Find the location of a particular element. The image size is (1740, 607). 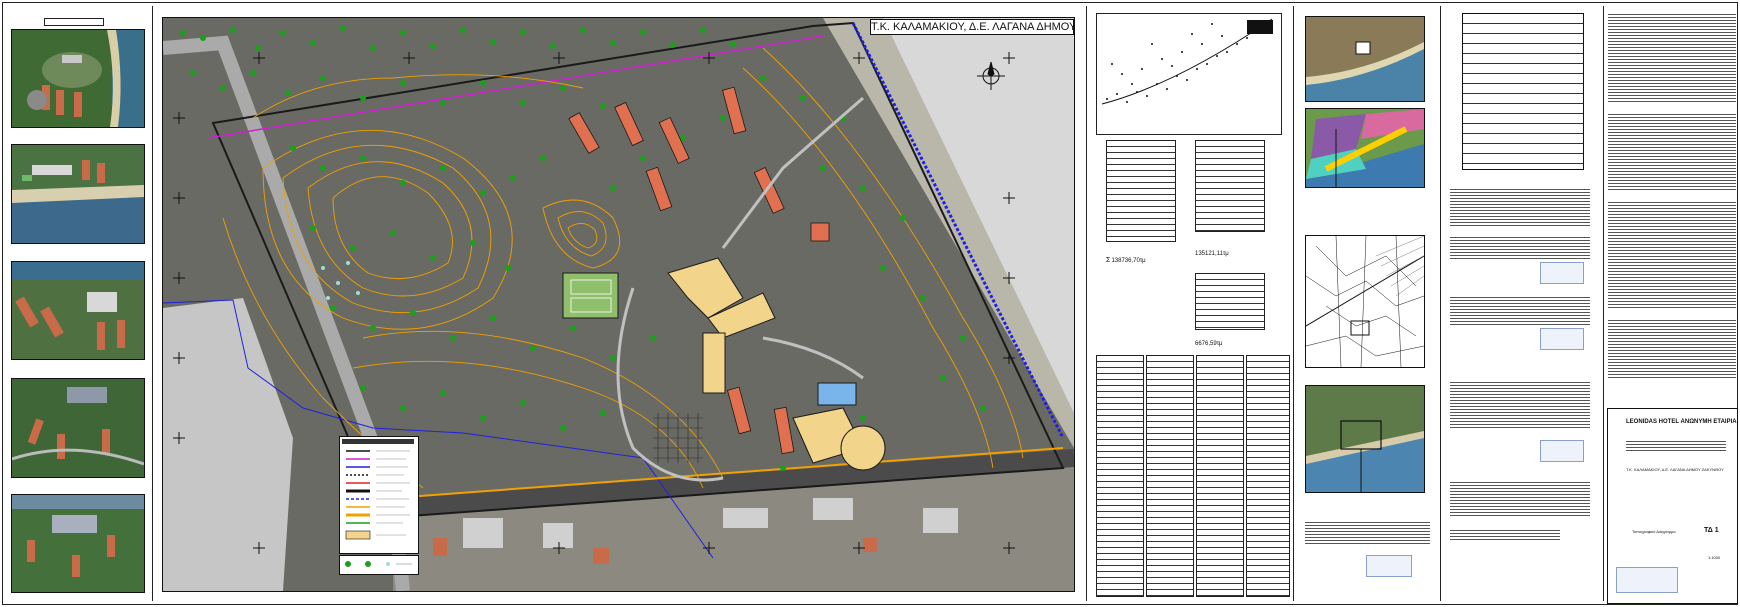

drawing-scale: 1:1000 is located at coordinates (1714, 557).